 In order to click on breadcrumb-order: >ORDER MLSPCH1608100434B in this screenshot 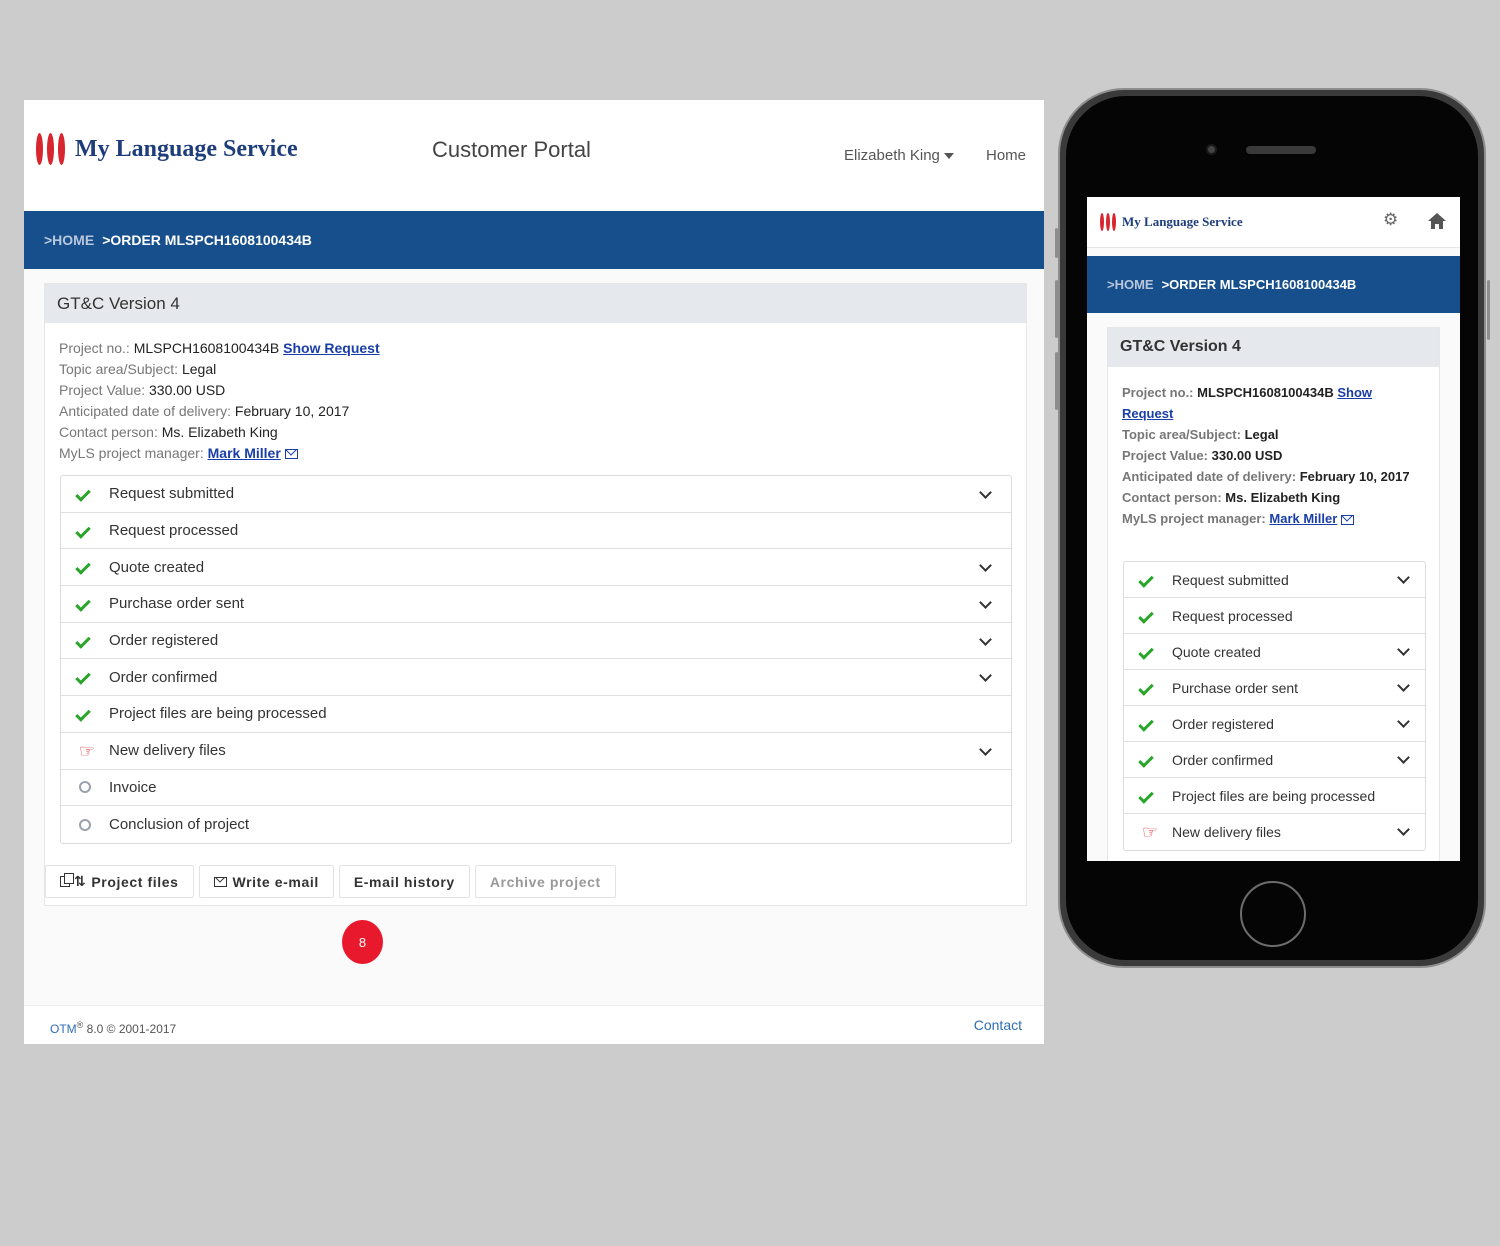, I will do `click(207, 240)`.